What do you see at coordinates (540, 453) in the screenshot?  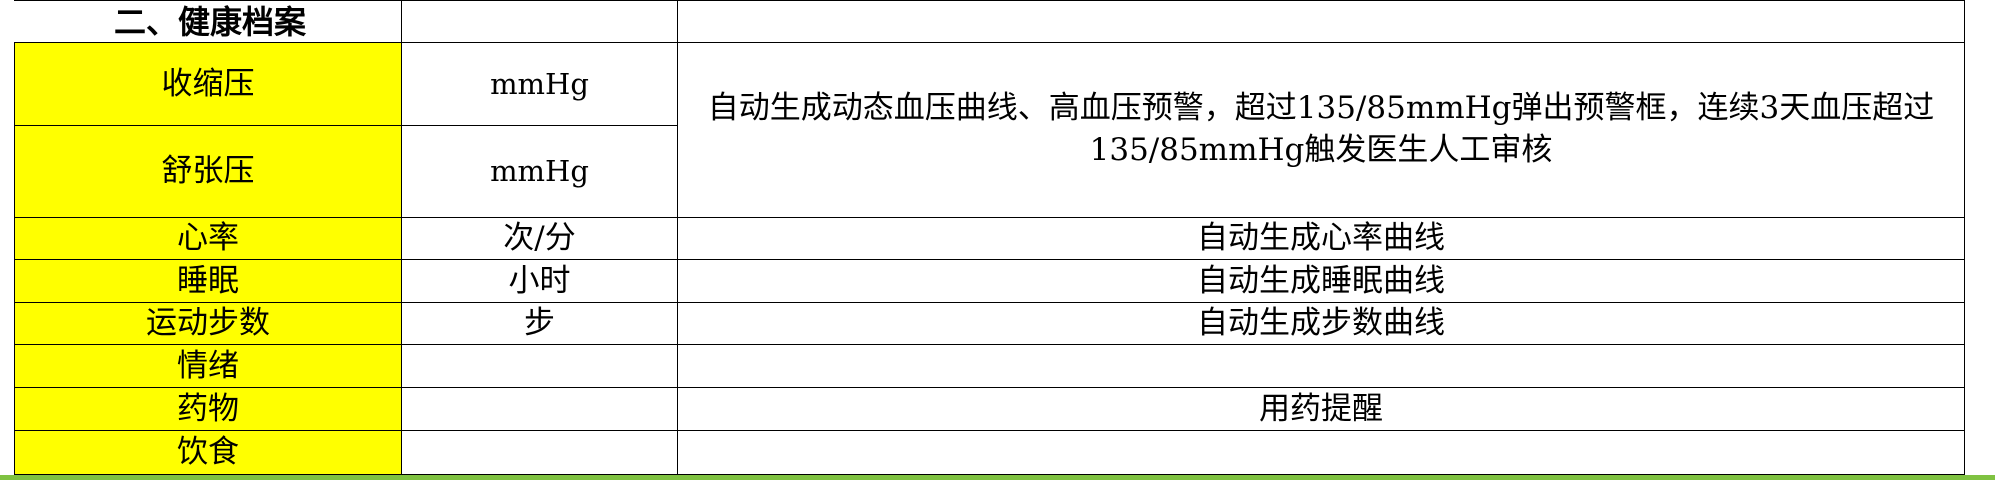 I see `unit-cell-diet` at bounding box center [540, 453].